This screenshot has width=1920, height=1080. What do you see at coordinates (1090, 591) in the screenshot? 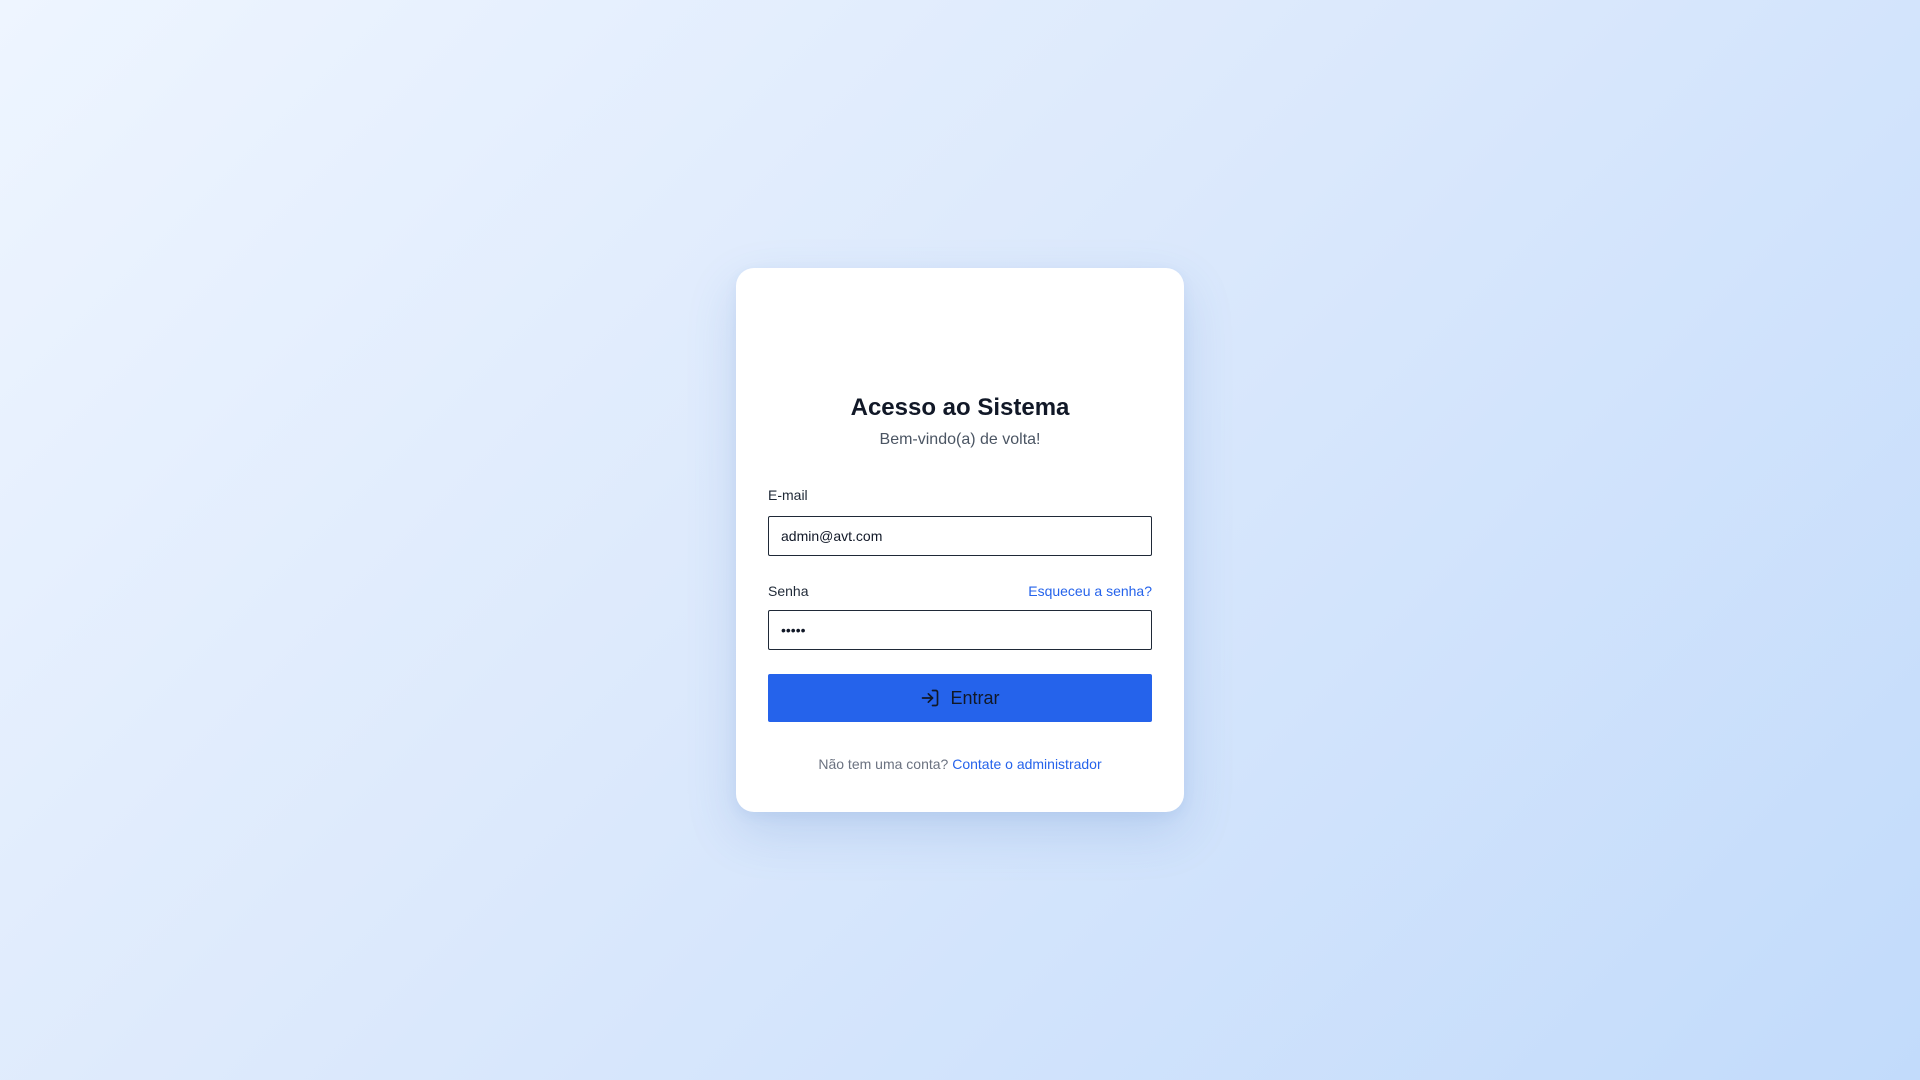
I see `forgot-password-link: Esqueceu a senha?` at bounding box center [1090, 591].